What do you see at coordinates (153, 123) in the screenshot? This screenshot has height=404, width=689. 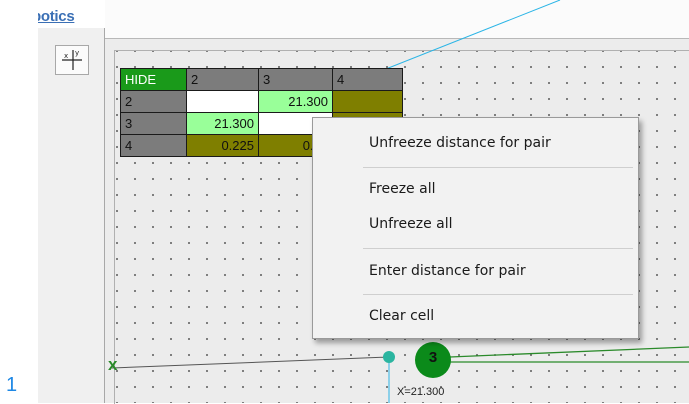 I see `row-header: 3` at bounding box center [153, 123].